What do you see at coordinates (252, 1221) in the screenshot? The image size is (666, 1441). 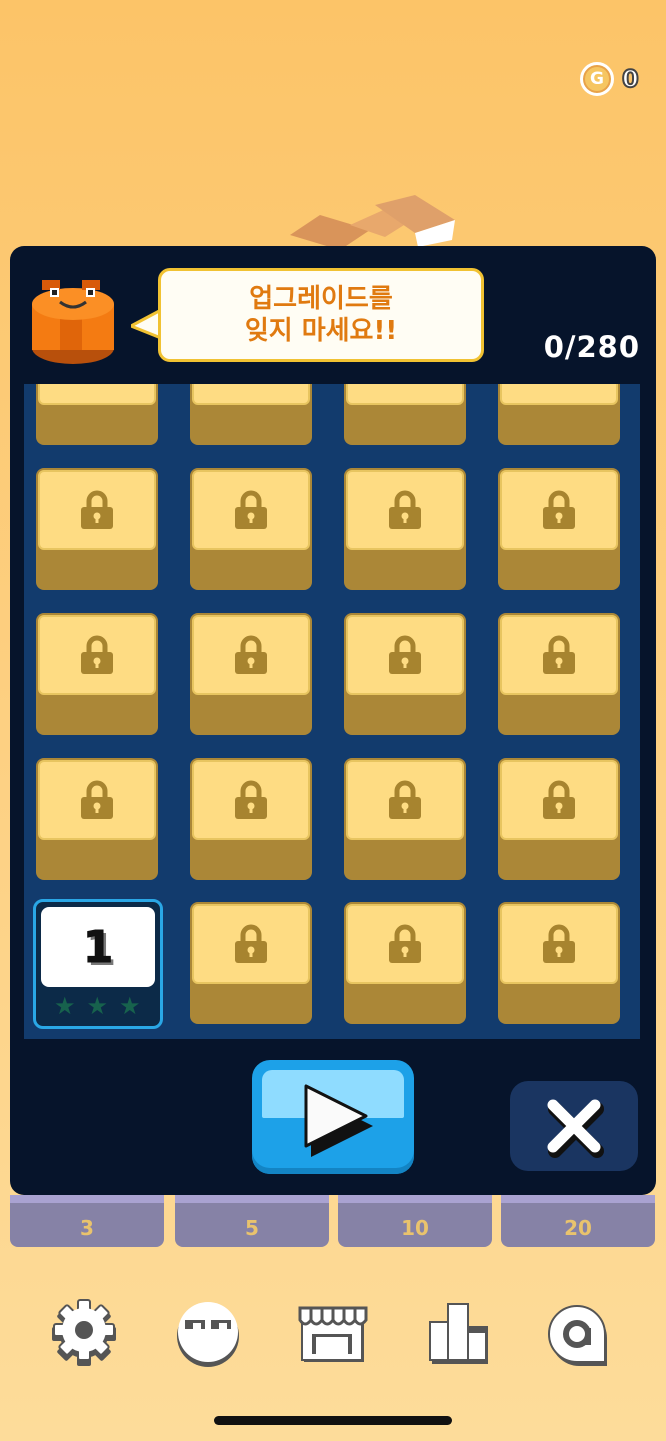 I see `tab-5: 5` at bounding box center [252, 1221].